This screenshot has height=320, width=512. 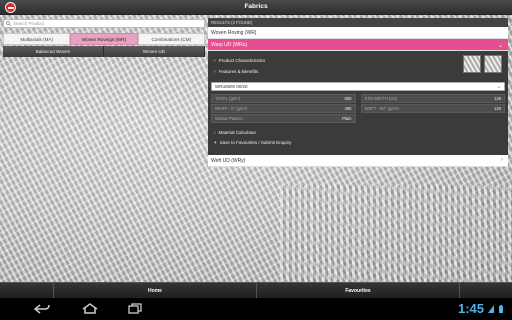 I want to click on search-input: Search Product, so click(x=104, y=23).